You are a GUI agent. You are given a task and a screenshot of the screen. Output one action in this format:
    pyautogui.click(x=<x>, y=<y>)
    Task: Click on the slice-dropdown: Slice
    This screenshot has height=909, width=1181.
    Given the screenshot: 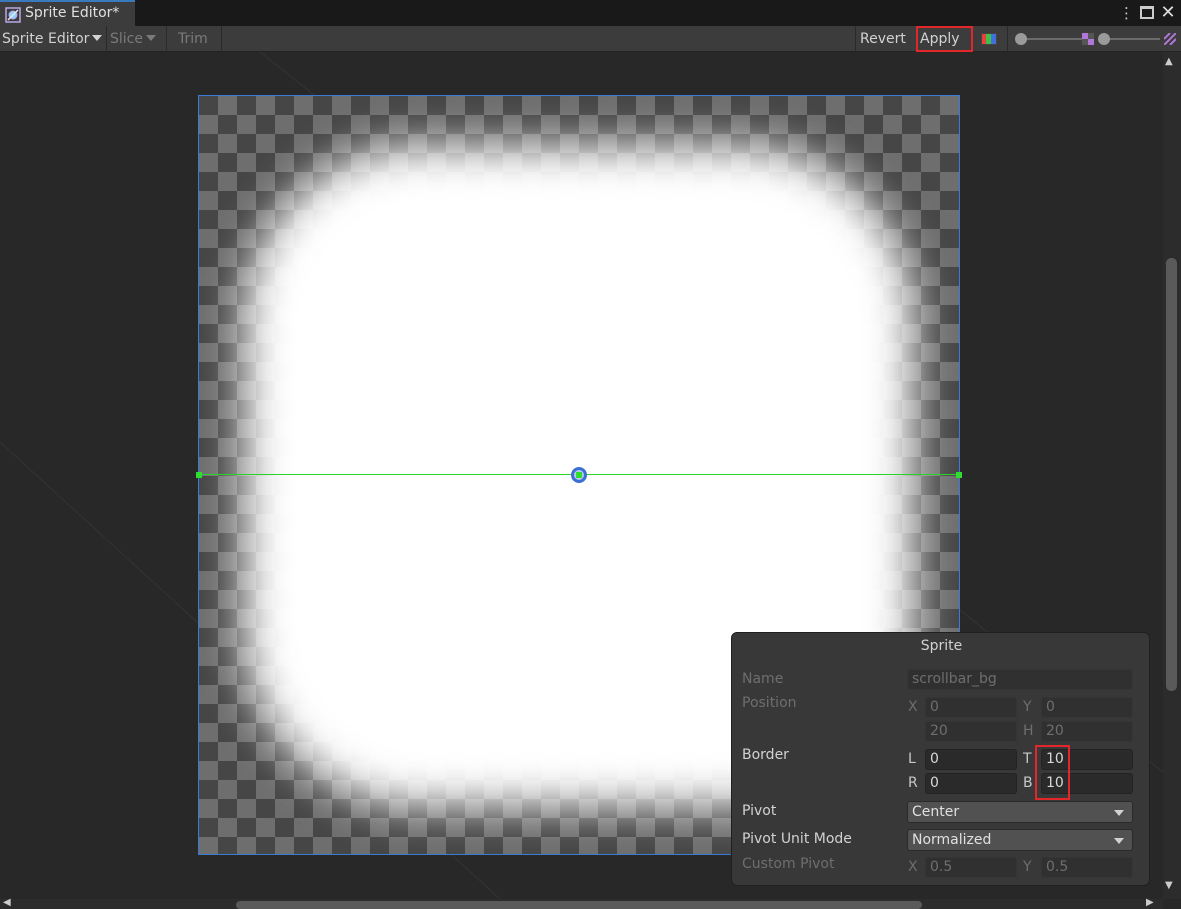 What is the action you would take?
    pyautogui.click(x=137, y=39)
    